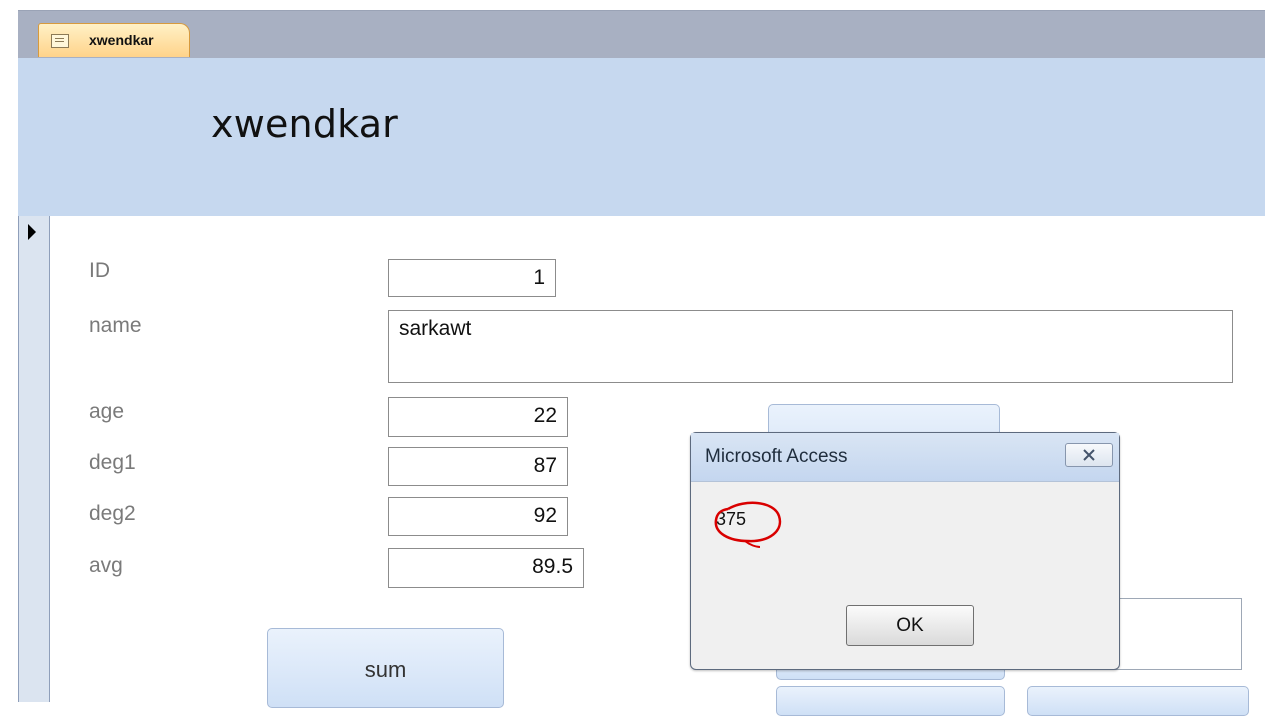 This screenshot has width=1265, height=716. Describe the element at coordinates (641, 34) in the screenshot. I see `document-tab-strip: xwendkar` at that location.